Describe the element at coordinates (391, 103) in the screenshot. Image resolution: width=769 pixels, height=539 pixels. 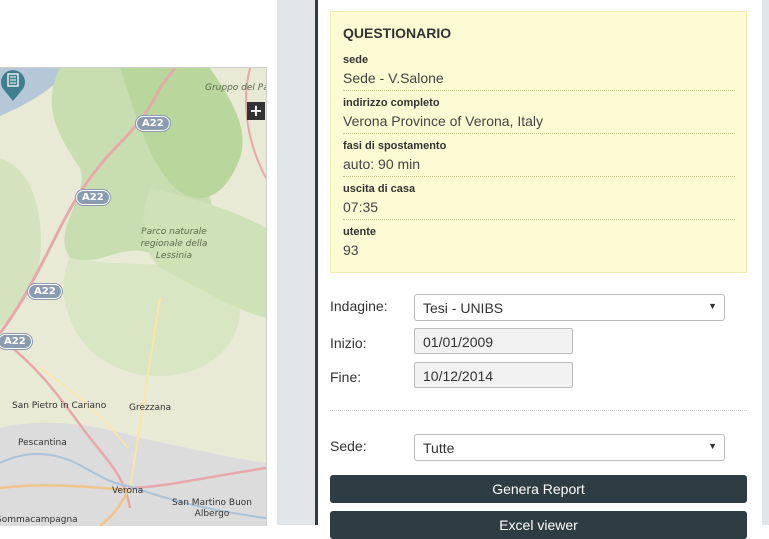
I see `field-label: indirizzo completo` at that location.